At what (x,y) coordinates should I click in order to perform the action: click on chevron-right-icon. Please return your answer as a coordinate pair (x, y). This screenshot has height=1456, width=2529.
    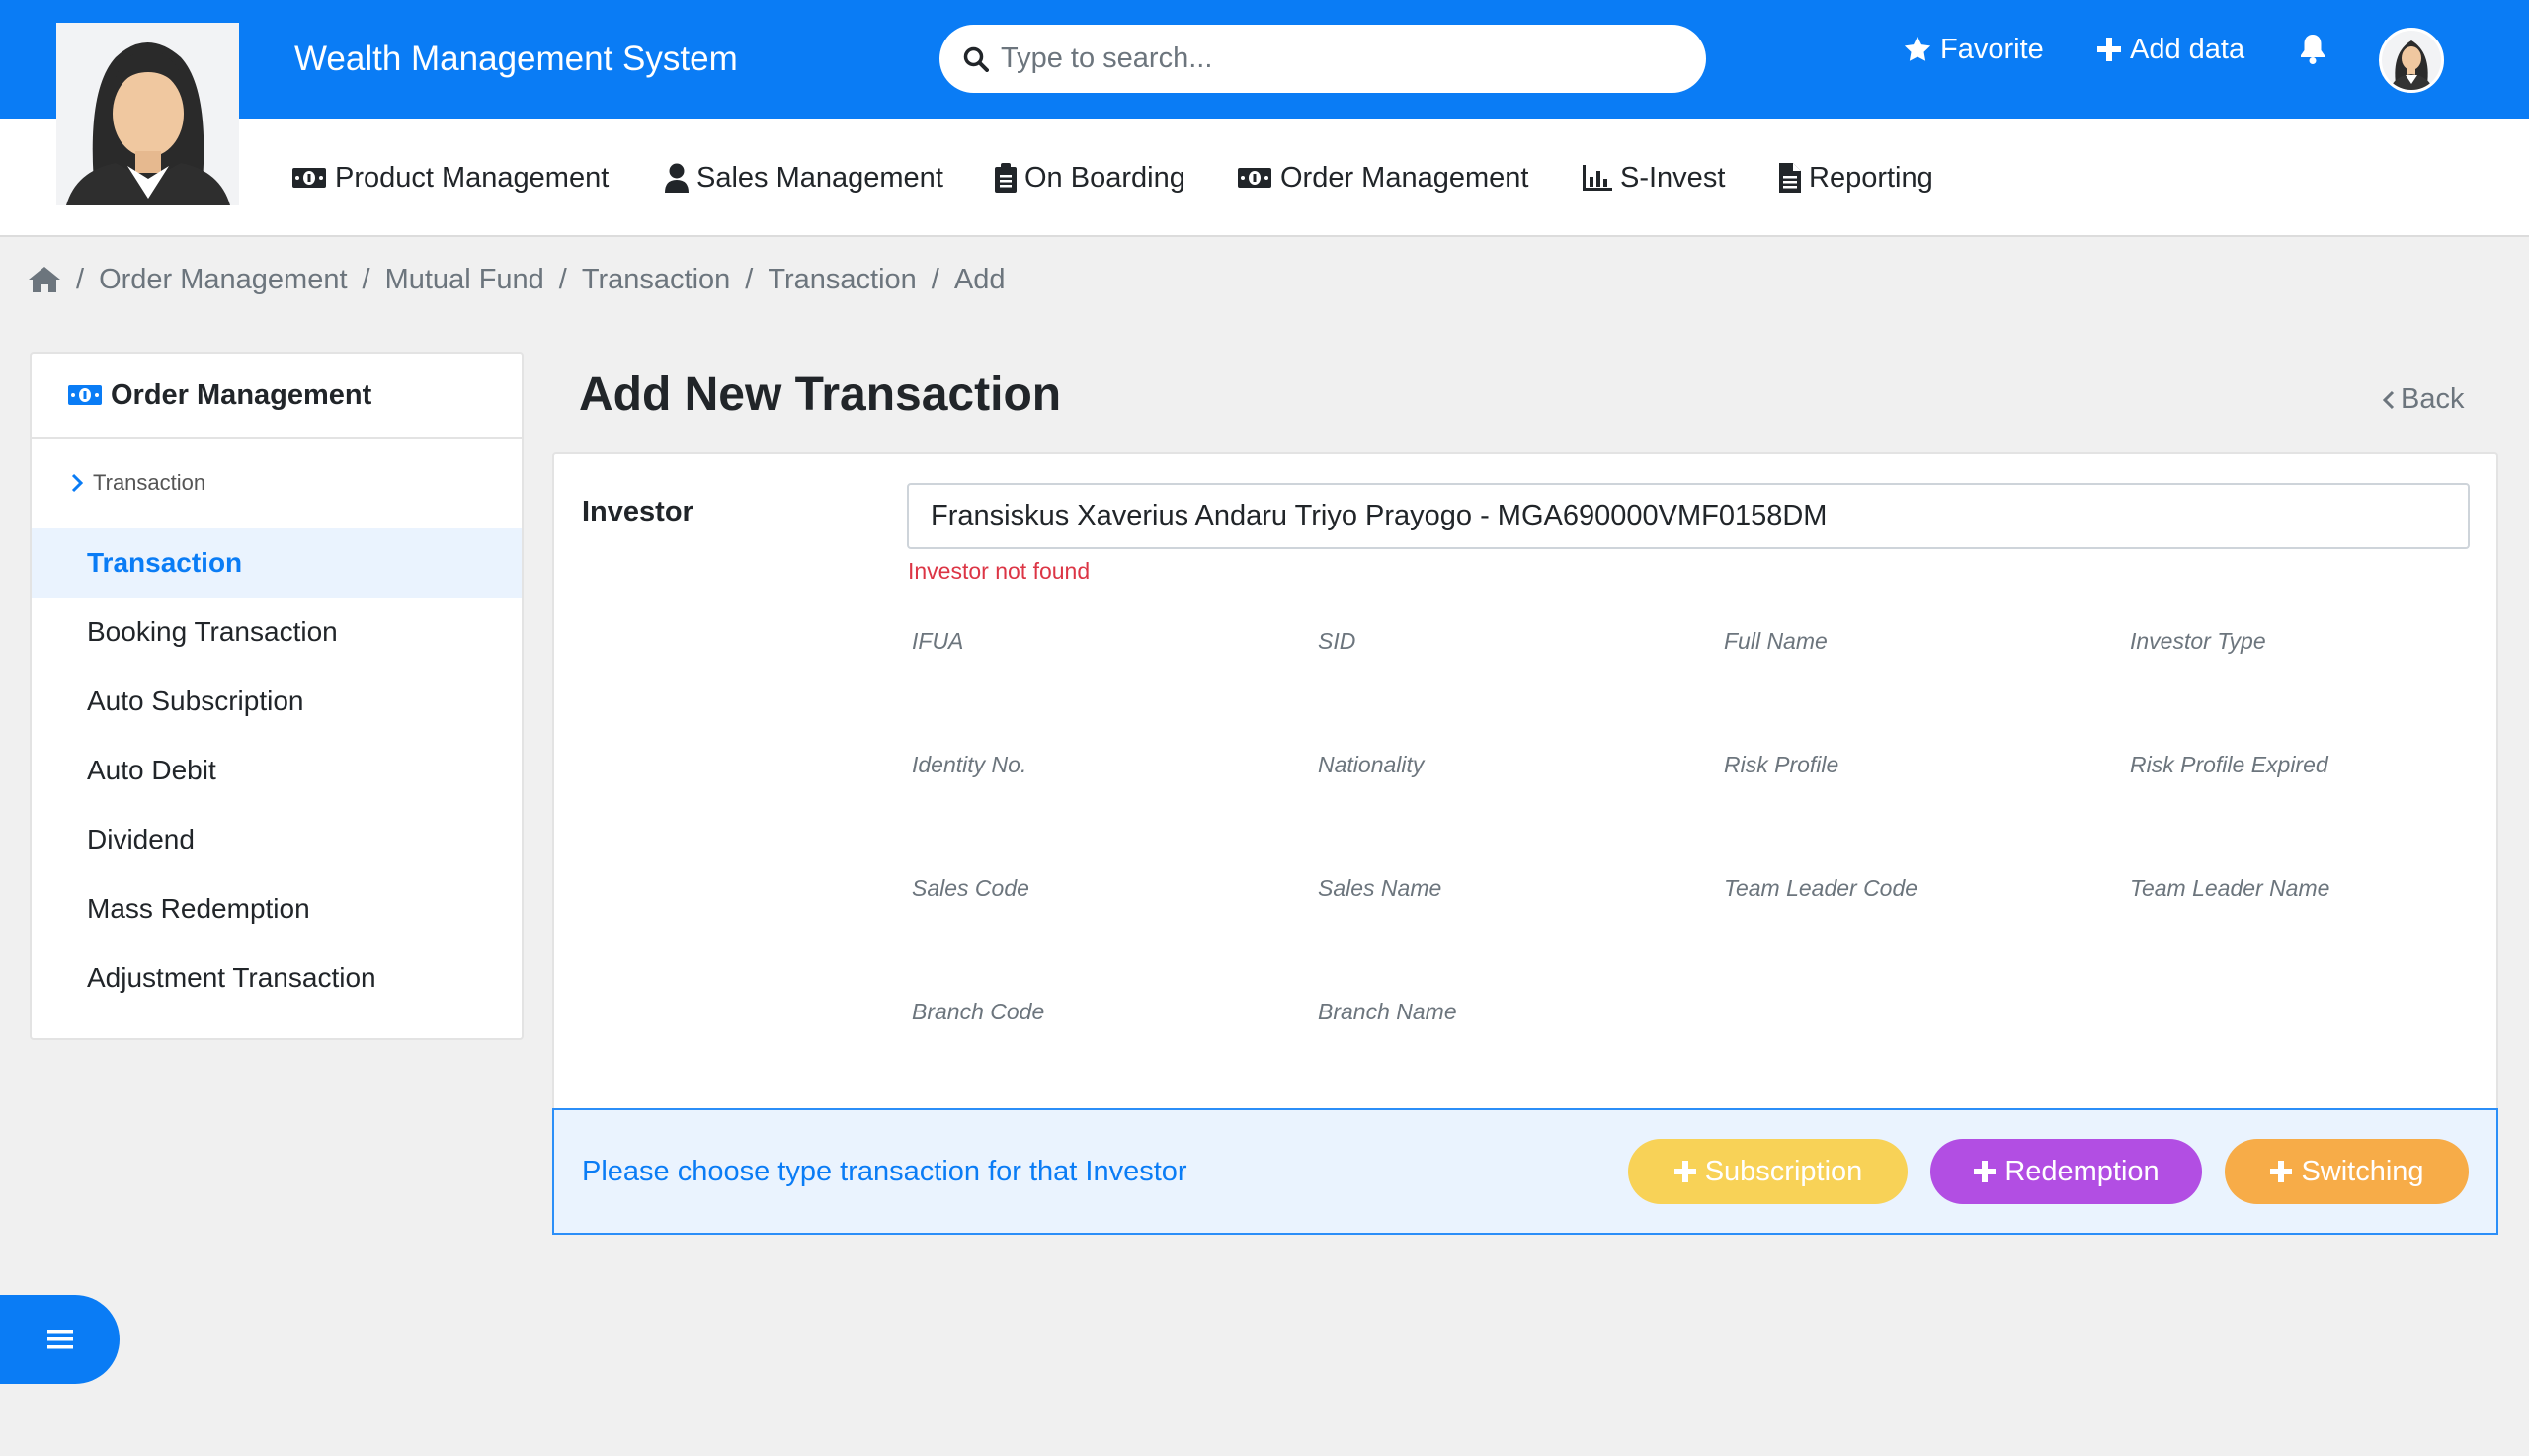
    Looking at the image, I should click on (77, 483).